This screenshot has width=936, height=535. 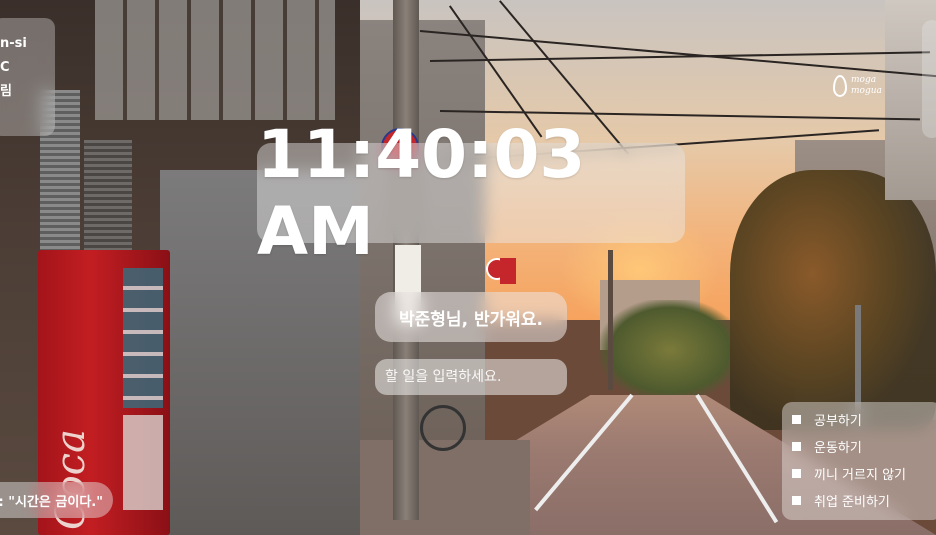 What do you see at coordinates (430, 487) in the screenshot?
I see `sidewalk` at bounding box center [430, 487].